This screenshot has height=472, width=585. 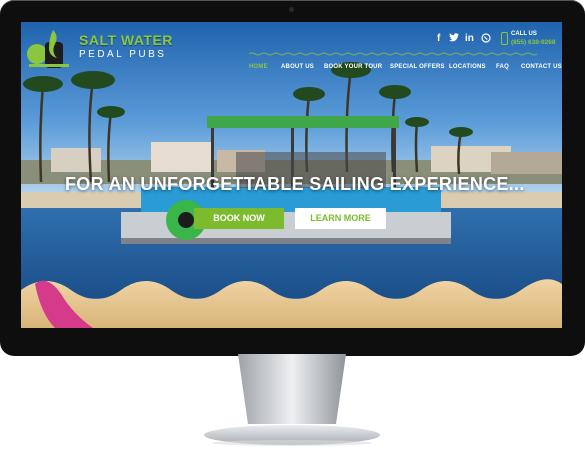 What do you see at coordinates (438, 38) in the screenshot?
I see `facebook-icon: f` at bounding box center [438, 38].